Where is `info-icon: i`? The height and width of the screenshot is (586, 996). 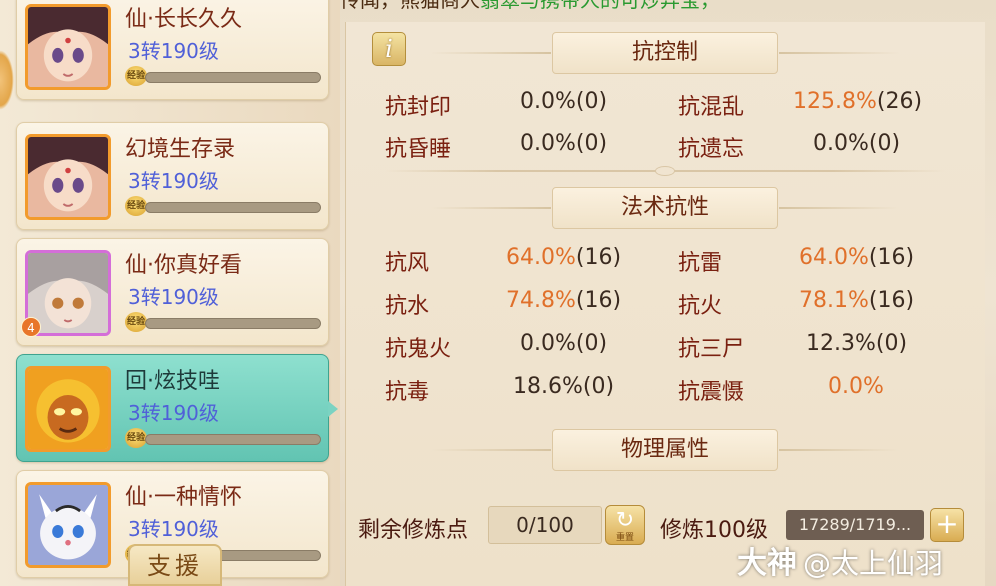 info-icon: i is located at coordinates (389, 49).